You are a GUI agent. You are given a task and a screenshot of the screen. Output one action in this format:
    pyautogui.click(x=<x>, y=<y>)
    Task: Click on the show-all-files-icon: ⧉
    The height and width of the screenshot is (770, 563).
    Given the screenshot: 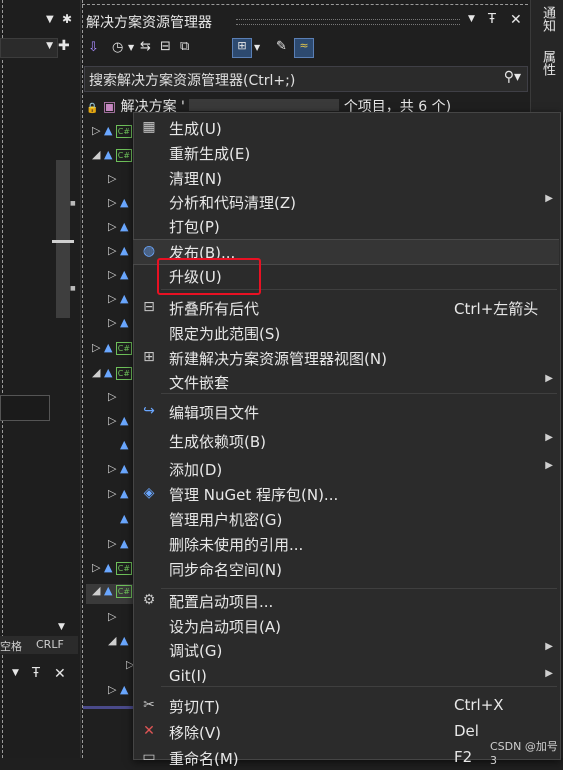 What is the action you would take?
    pyautogui.click(x=184, y=46)
    